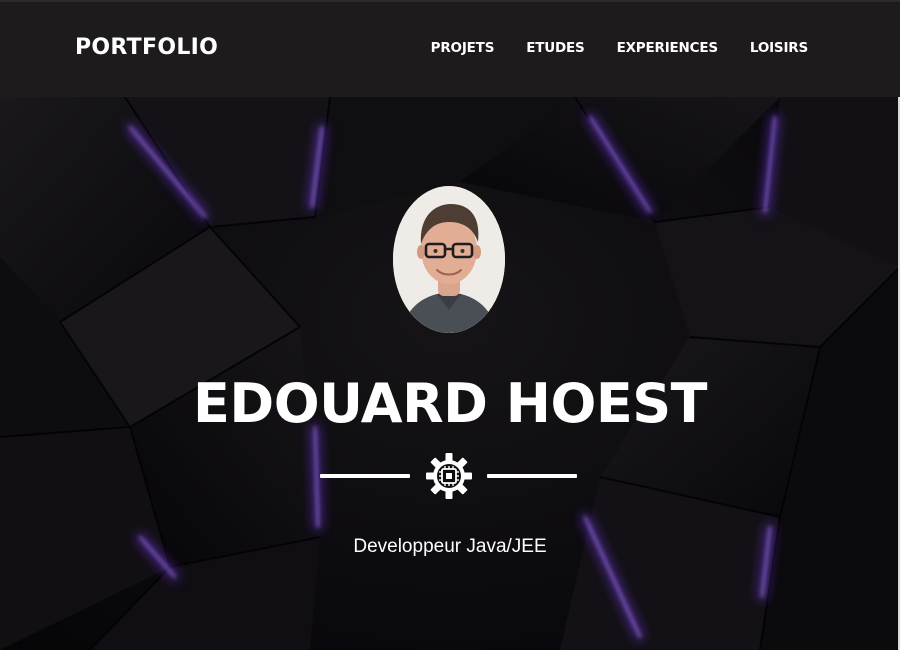 The image size is (900, 650). What do you see at coordinates (604, 48) in the screenshot?
I see `nav-links: PROJETS ETUDES EXPERIENCES LOISIRS` at bounding box center [604, 48].